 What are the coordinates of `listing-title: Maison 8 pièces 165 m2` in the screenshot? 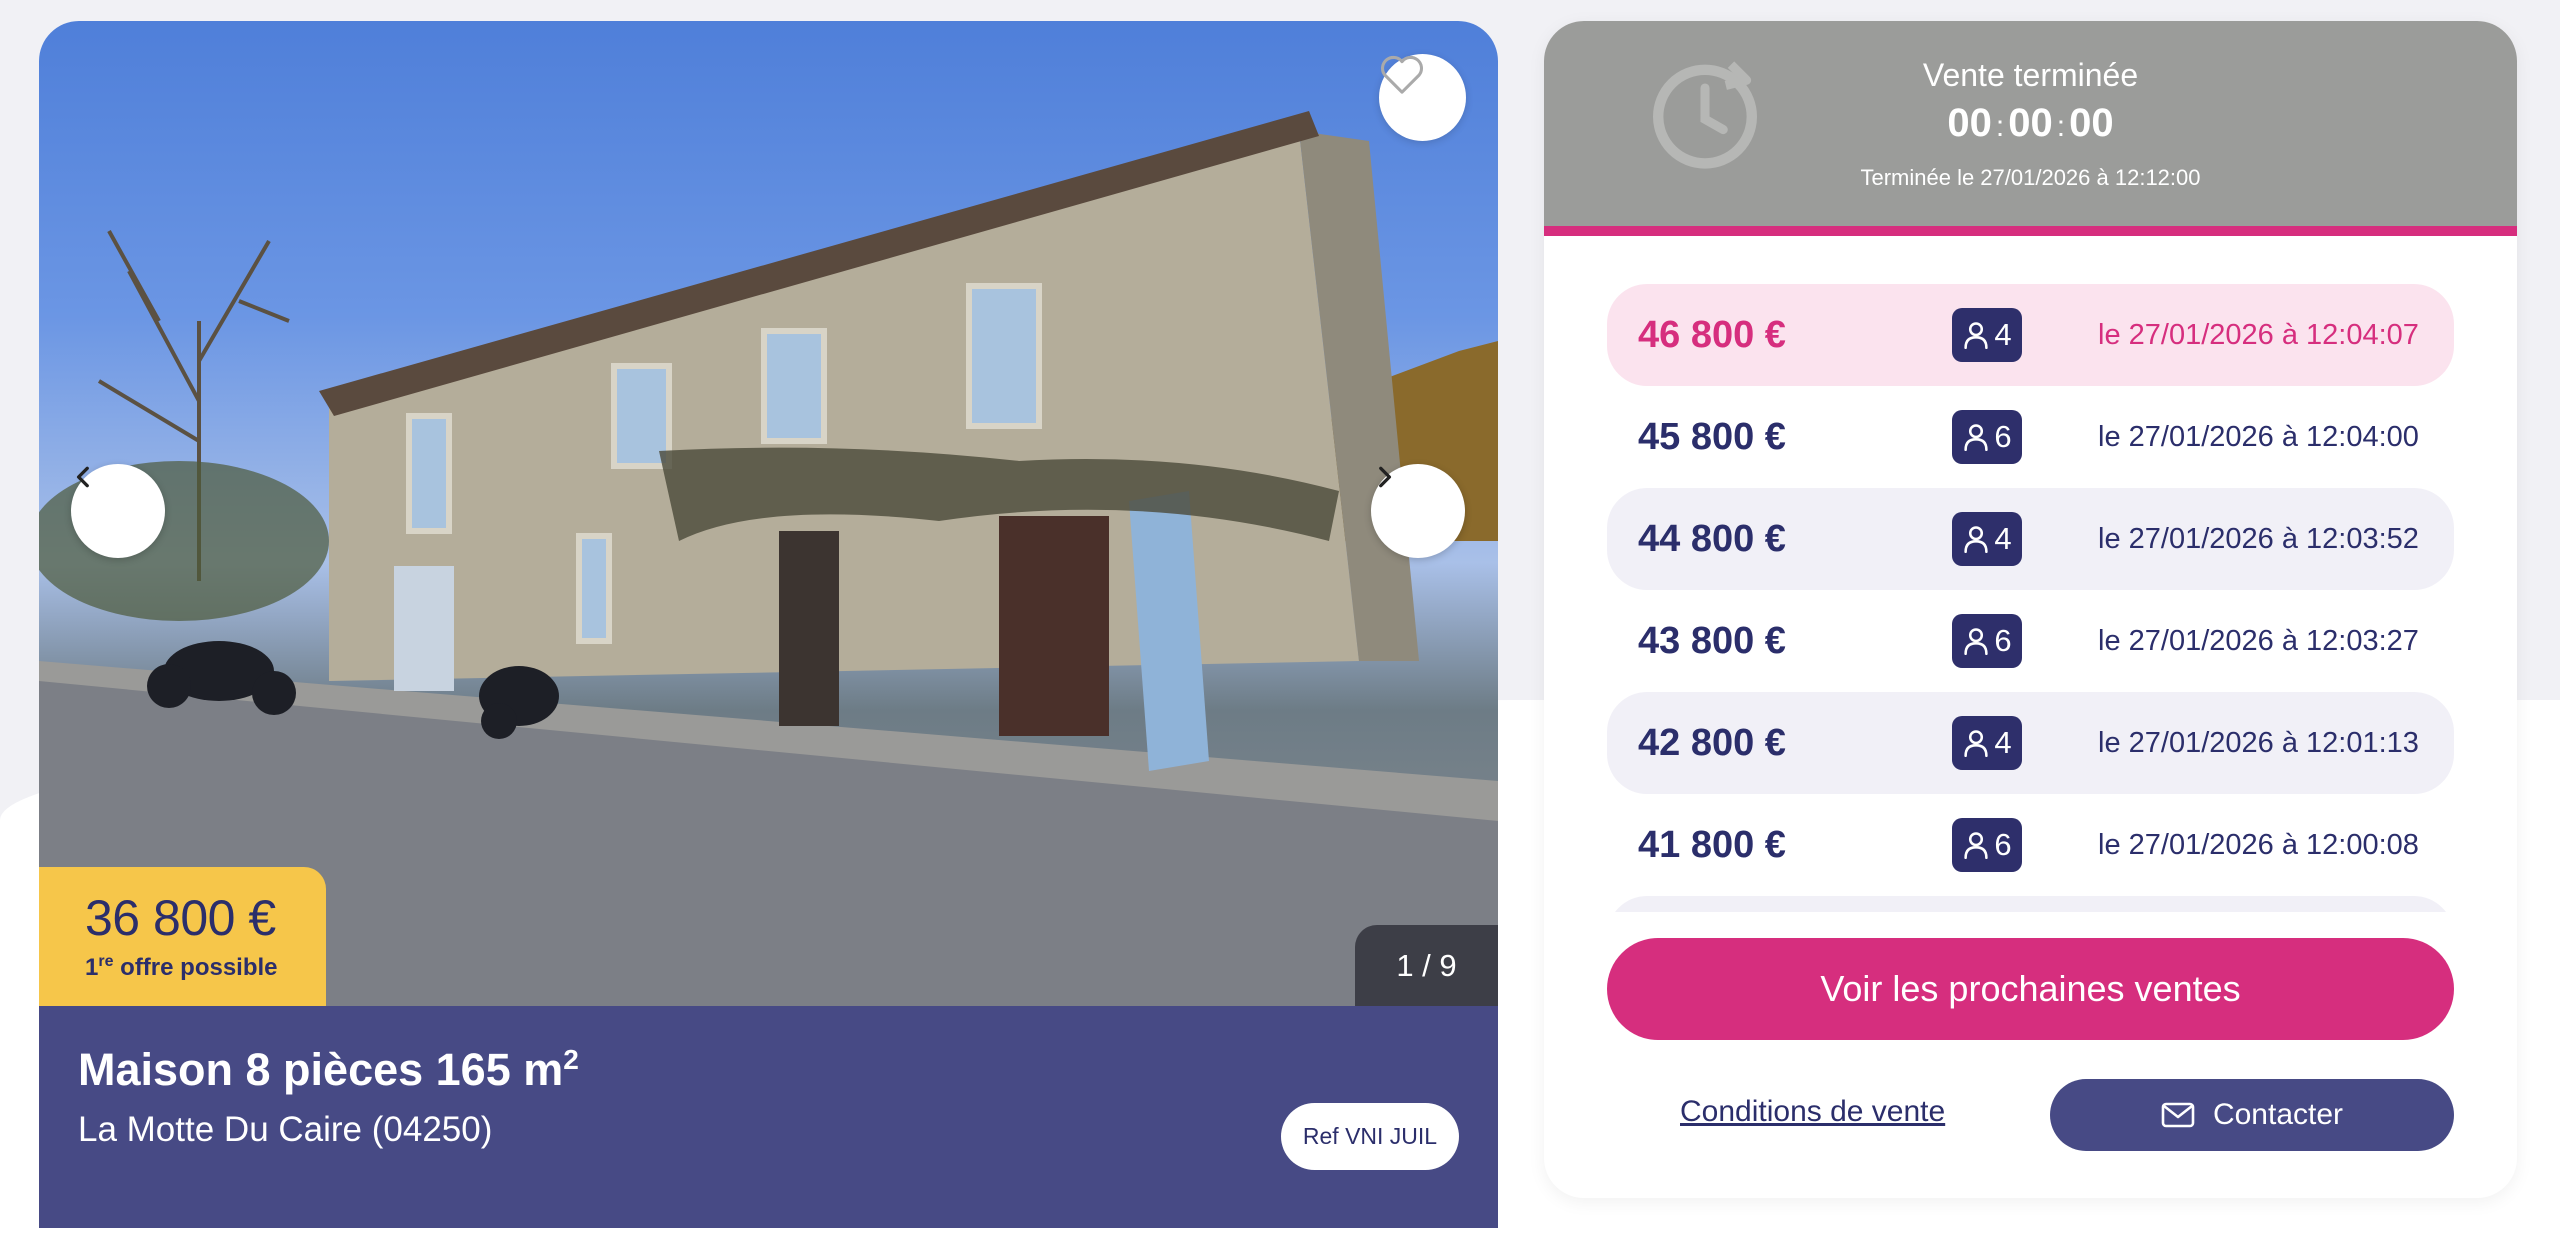 It's located at (328, 1069).